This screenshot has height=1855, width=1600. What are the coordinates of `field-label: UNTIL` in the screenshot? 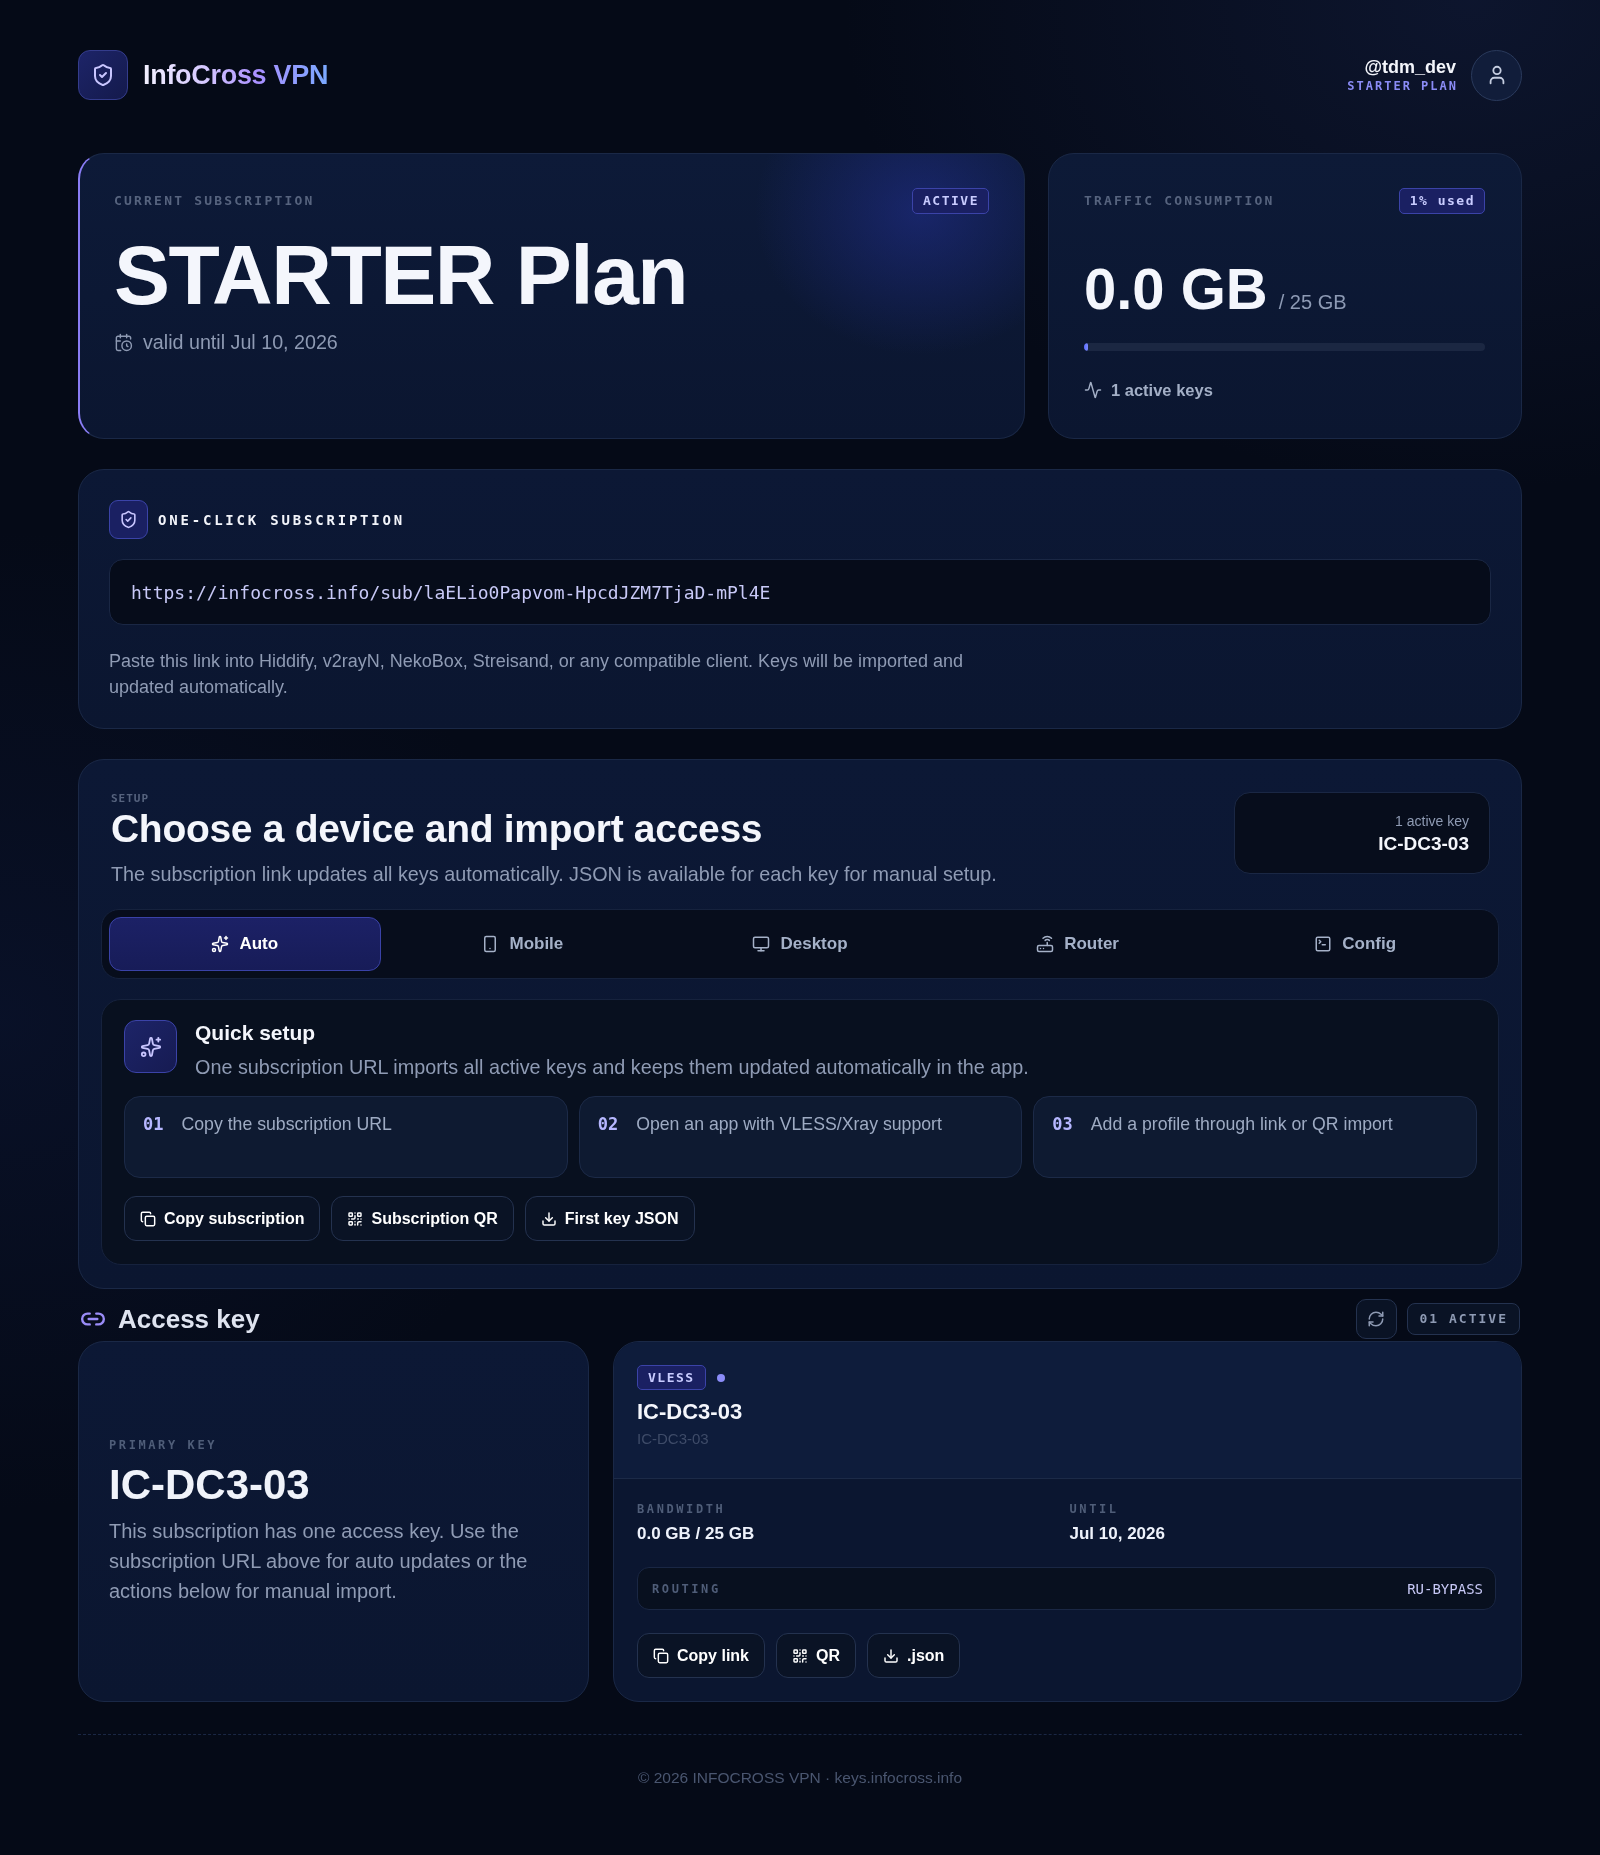 It's located at (1094, 1509).